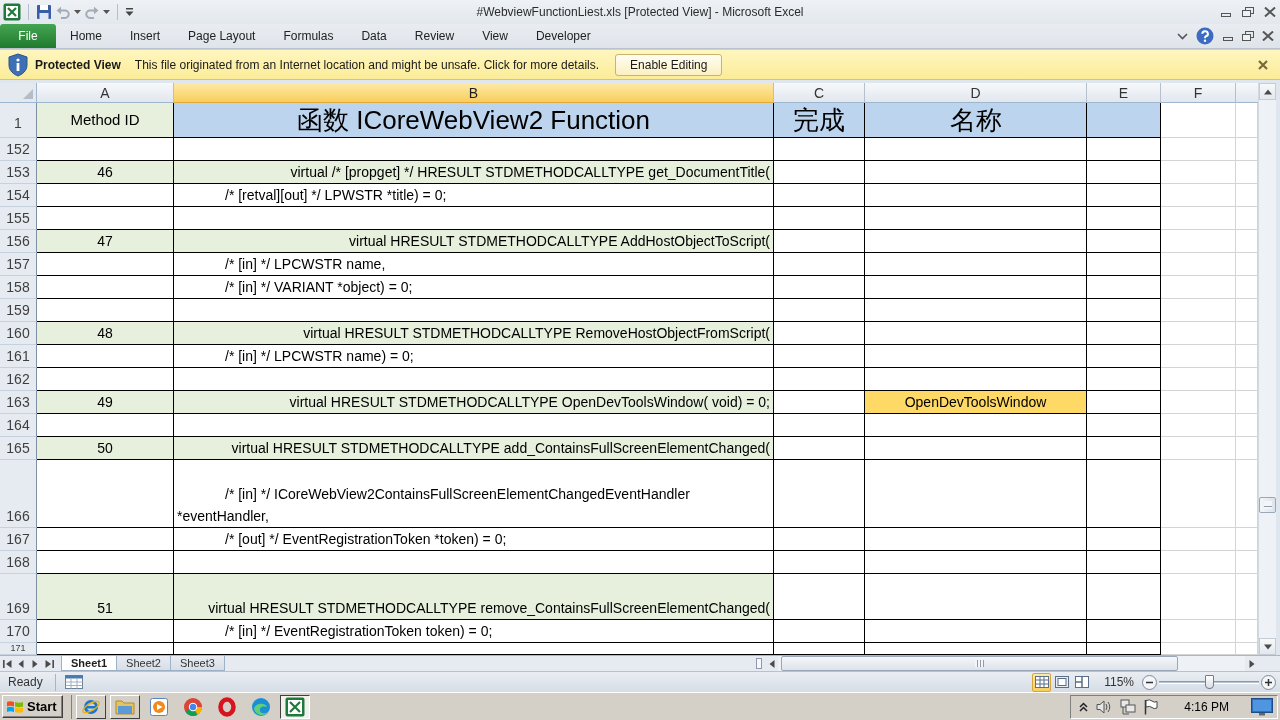  Describe the element at coordinates (18, 310) in the screenshot. I see `row-header: 159` at that location.